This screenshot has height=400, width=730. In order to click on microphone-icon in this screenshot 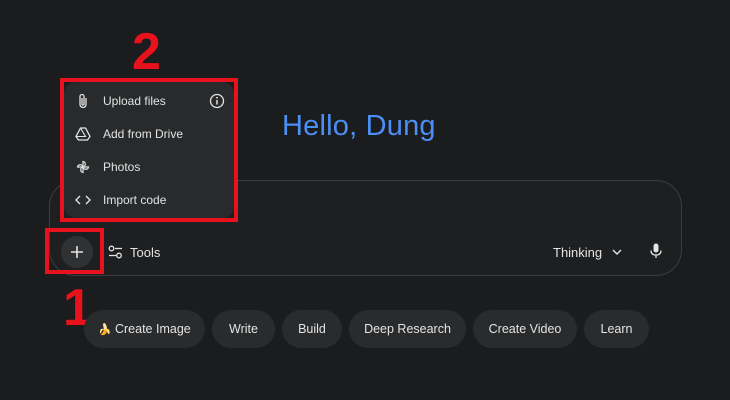, I will do `click(656, 250)`.